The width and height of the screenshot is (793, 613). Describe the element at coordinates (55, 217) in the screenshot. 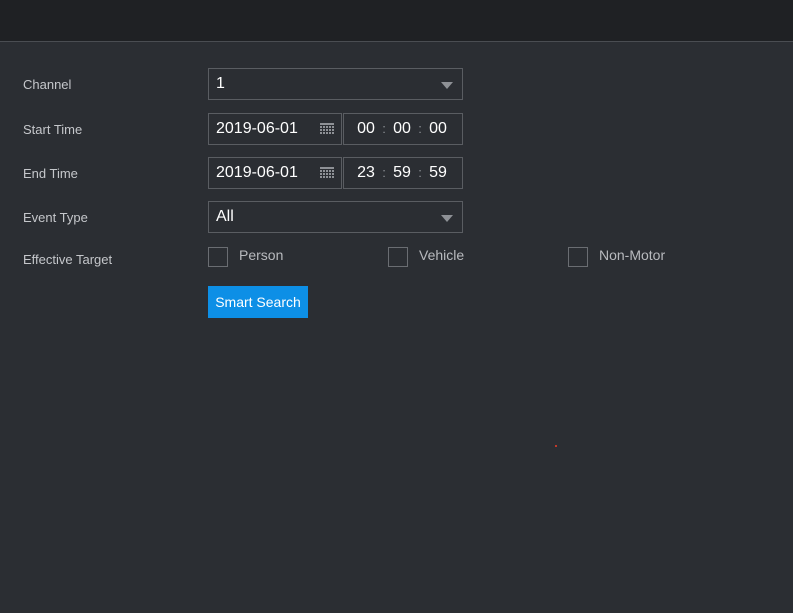

I see `event-type-label: Event Type` at that location.